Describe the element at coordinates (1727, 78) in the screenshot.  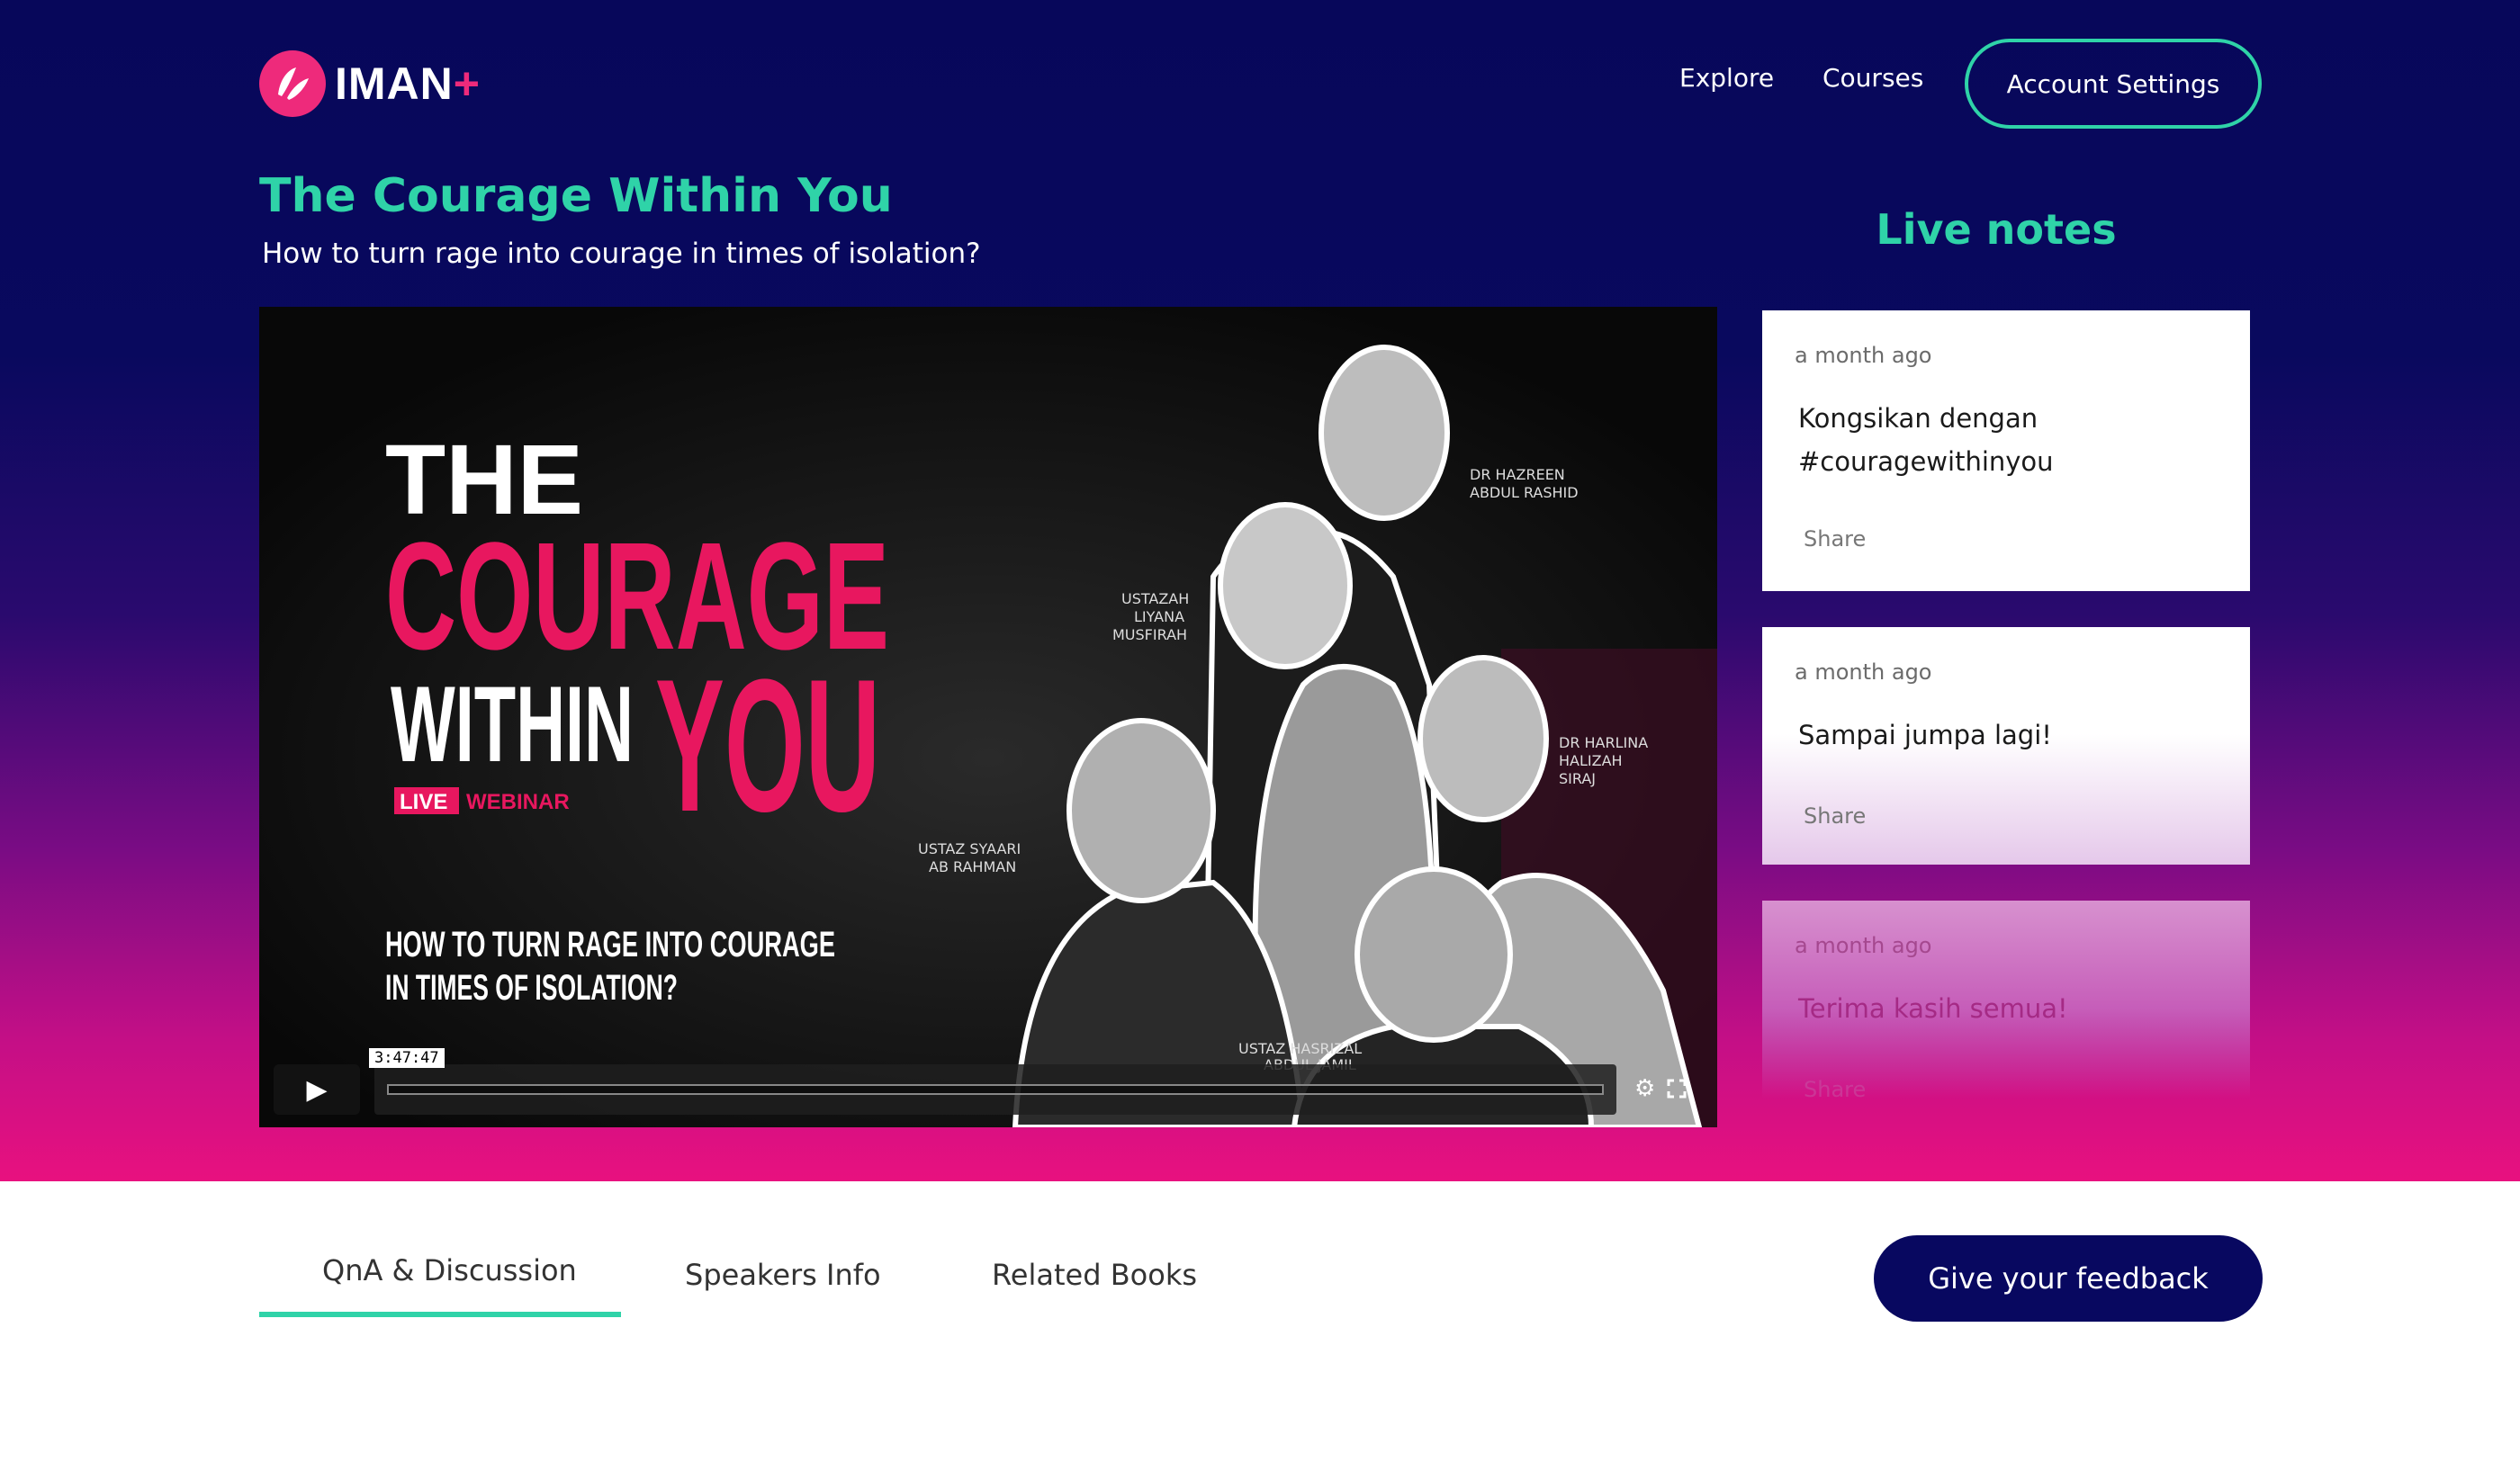
I see `nav-explore: Explore` at that location.